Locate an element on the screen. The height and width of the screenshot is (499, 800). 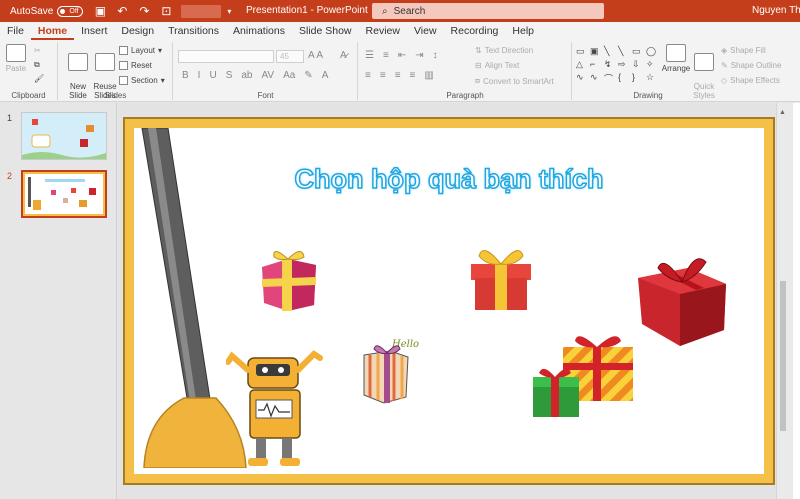
paste-button: Paste is located at coordinates (16, 58).